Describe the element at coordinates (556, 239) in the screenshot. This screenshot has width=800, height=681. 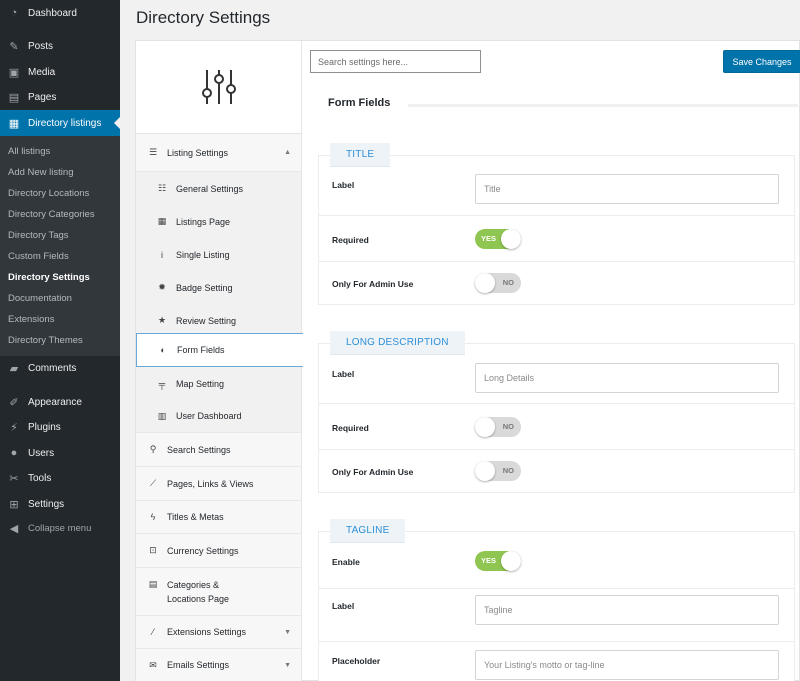
I see `title-required-row` at that location.